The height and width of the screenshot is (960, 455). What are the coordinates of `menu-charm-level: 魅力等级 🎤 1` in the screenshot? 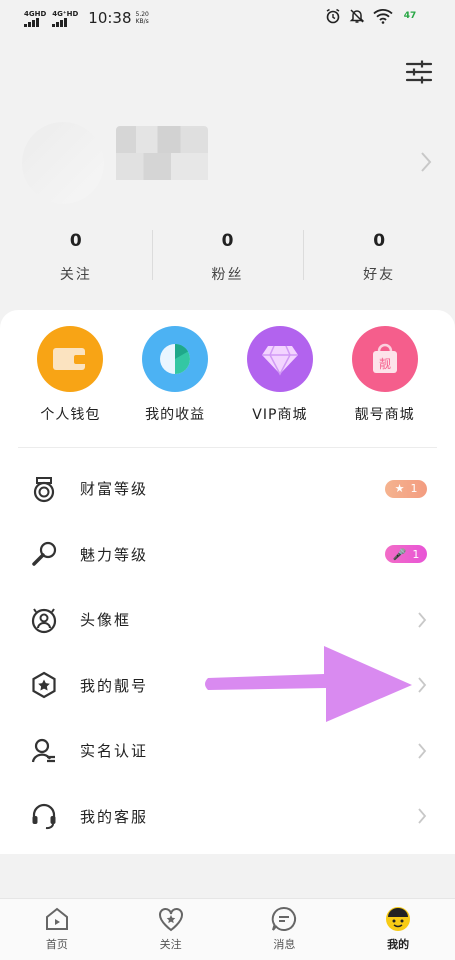 It's located at (227, 555).